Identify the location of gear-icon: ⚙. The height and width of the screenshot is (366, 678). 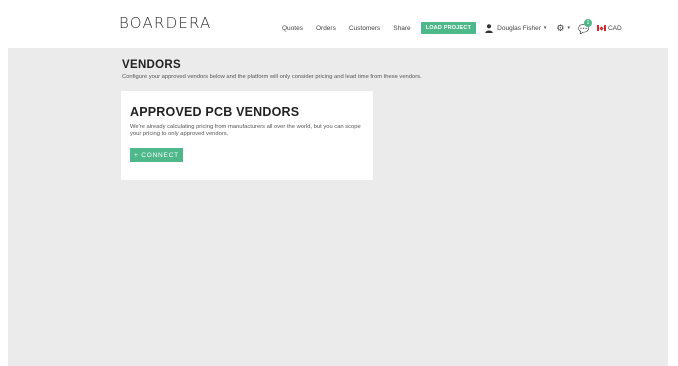
(560, 27).